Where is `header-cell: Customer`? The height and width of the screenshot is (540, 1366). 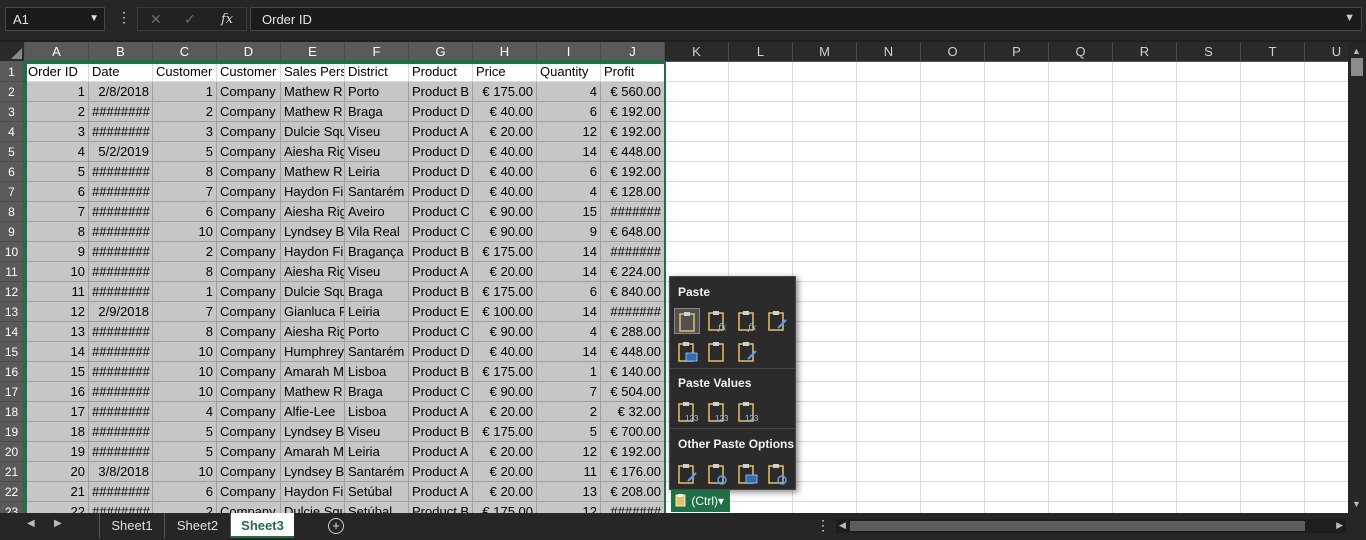
header-cell: Customer is located at coordinates (249, 72).